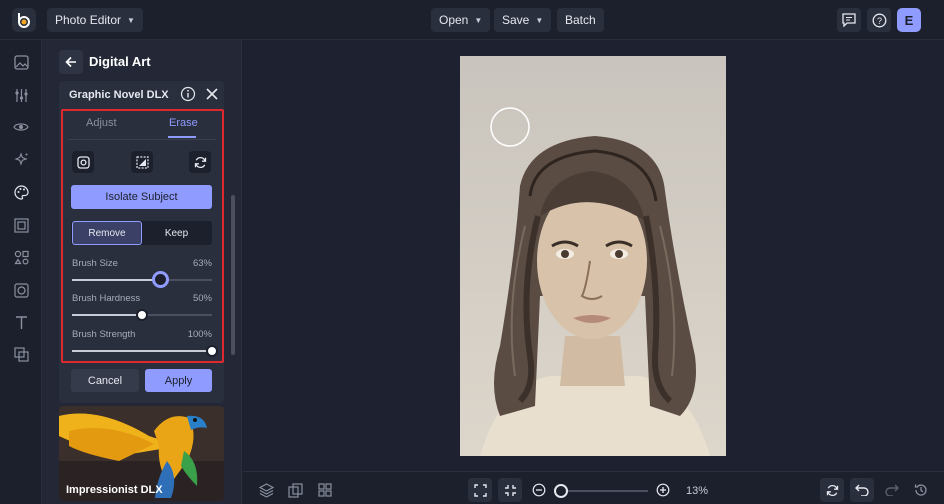 Image resolution: width=944 pixels, height=504 pixels. I want to click on undo-button, so click(862, 490).